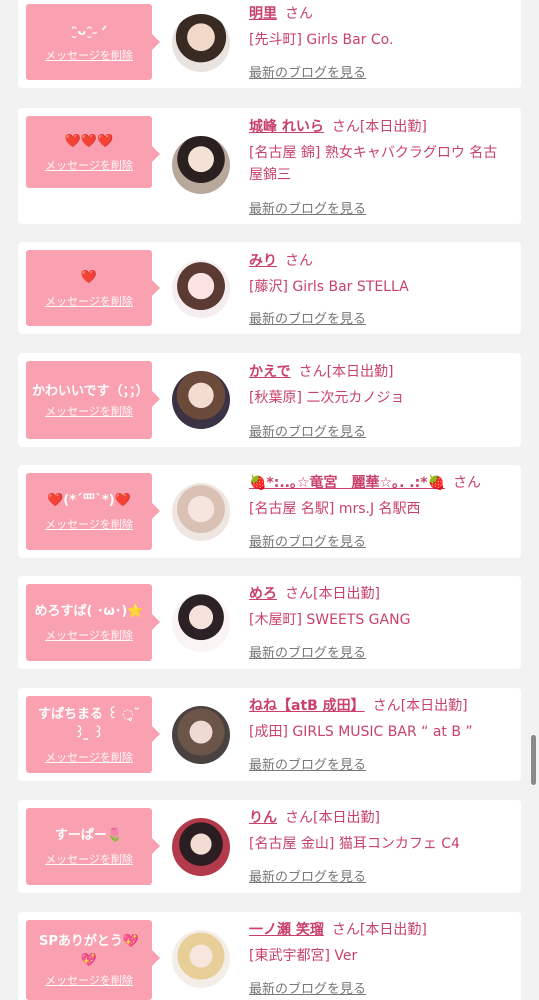  I want to click on message-bubble: SPありがとう💖💖 メッセージを削除, so click(93, 960).